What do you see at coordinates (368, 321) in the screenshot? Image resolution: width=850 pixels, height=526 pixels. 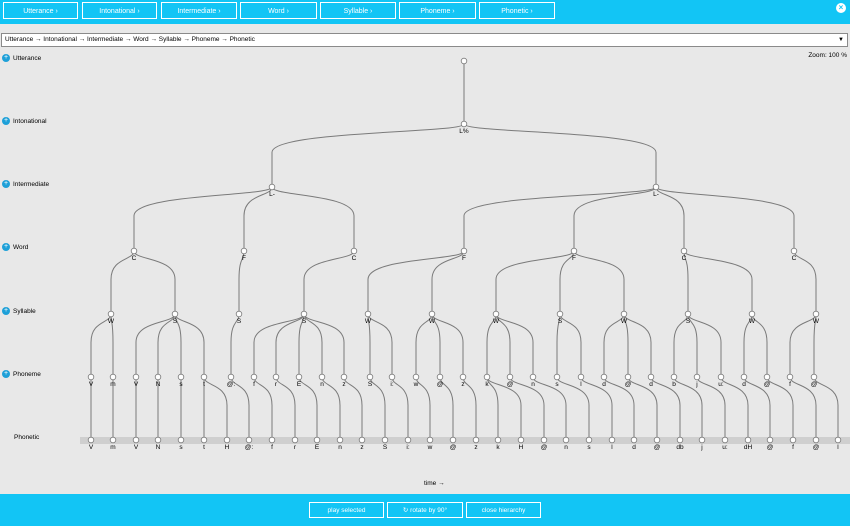 I see `syllable-label: W` at bounding box center [368, 321].